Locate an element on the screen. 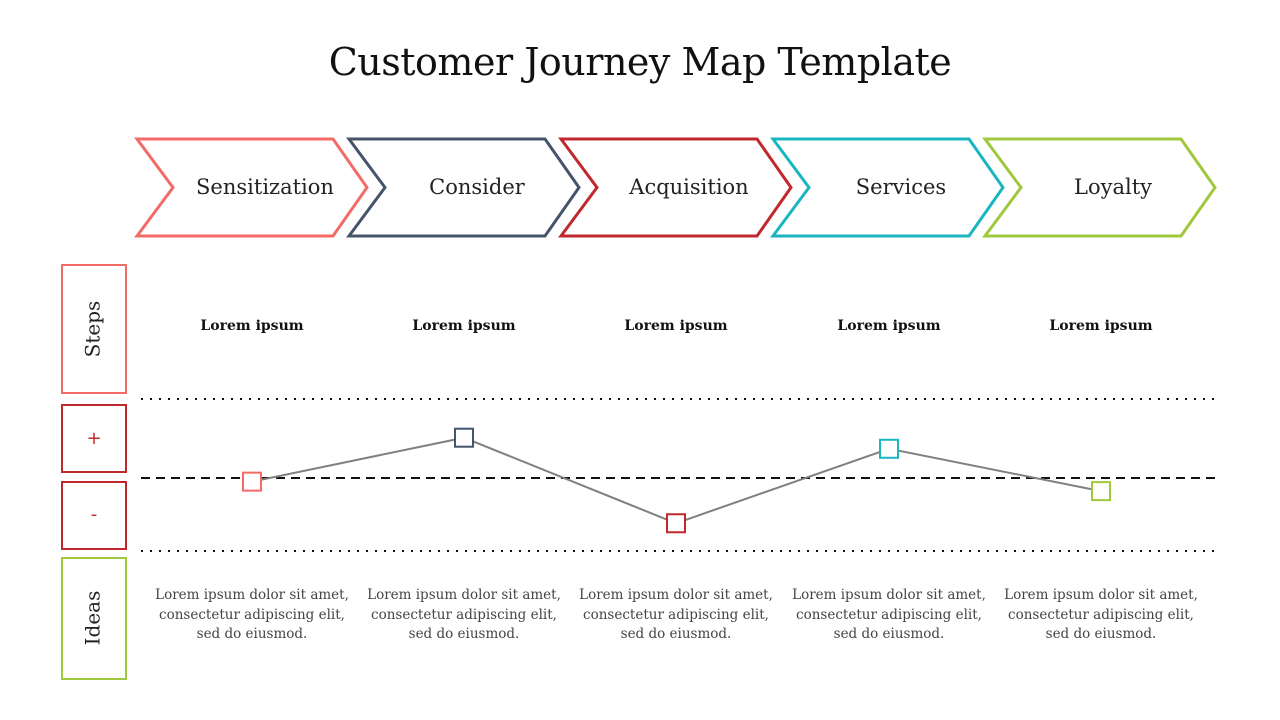 The image size is (1280, 720). stage-label: Consider is located at coordinates (477, 187).